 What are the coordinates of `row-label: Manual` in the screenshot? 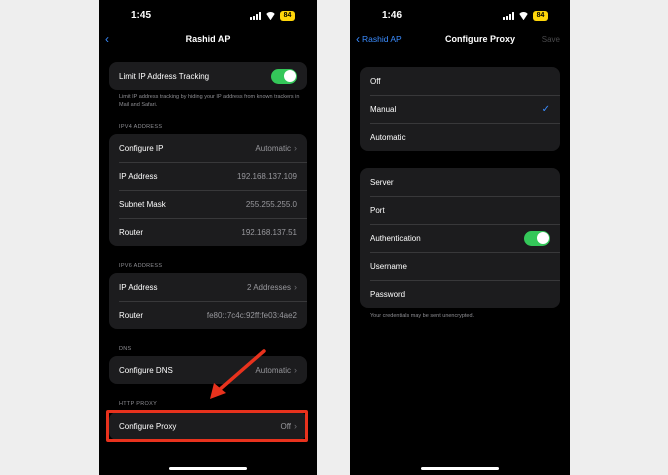 It's located at (383, 109).